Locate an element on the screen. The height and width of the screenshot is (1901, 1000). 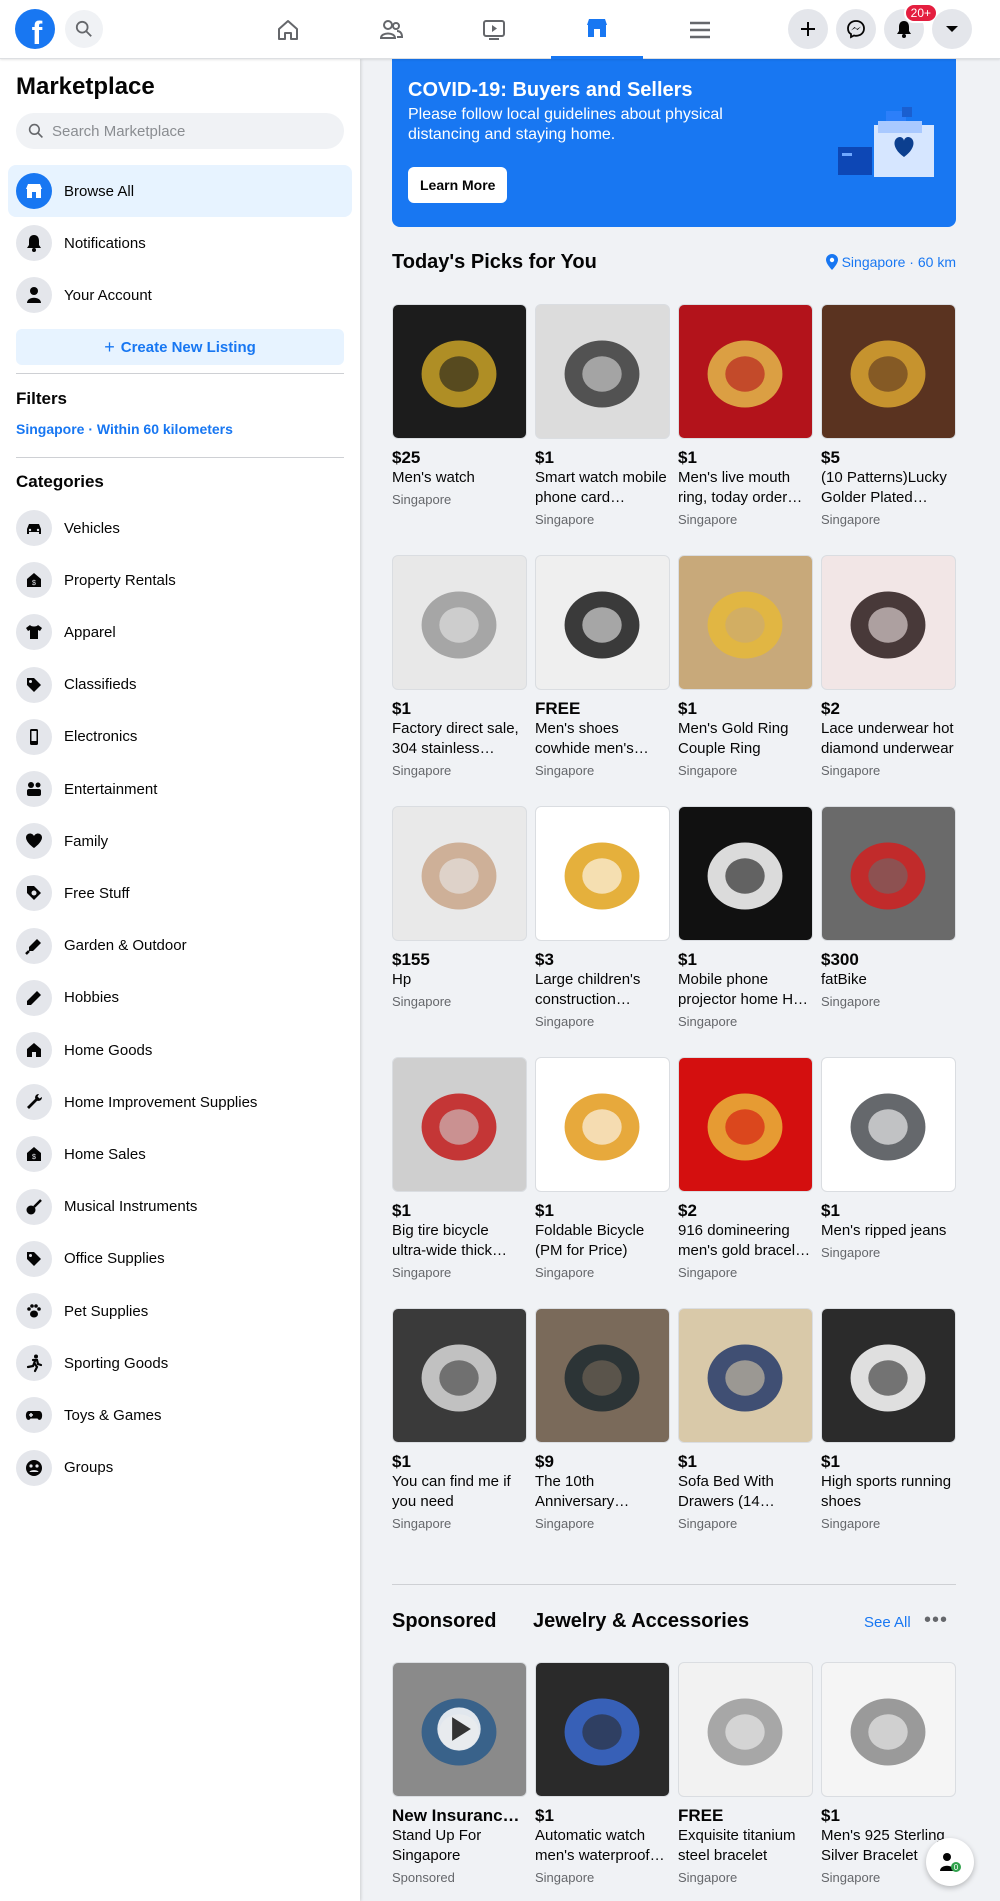
product-title: Exquisite titanium steel bracelet is located at coordinates (737, 1845).